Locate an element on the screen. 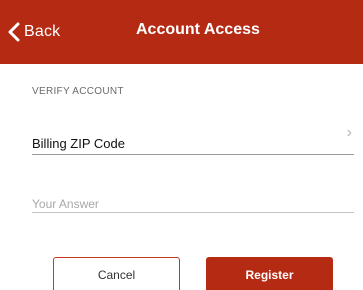 This screenshot has height=290, width=363. question-select-value: Billing ZIP Code is located at coordinates (78, 143).